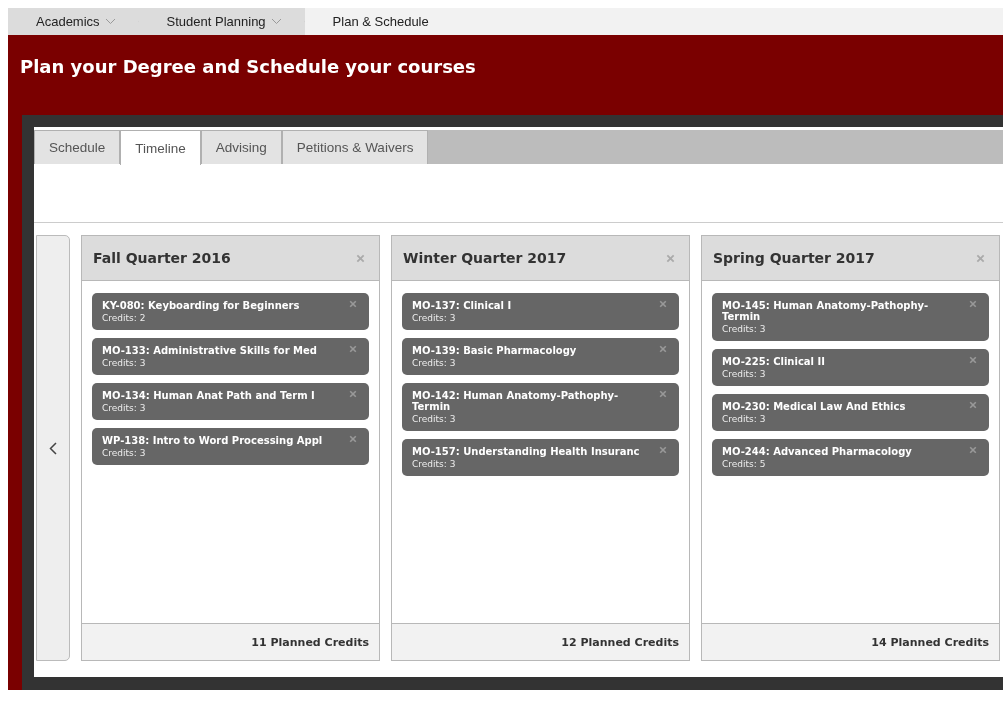 The image size is (1003, 702). I want to click on course-card: MO-137: Clinical I Credits: 3, so click(540, 311).